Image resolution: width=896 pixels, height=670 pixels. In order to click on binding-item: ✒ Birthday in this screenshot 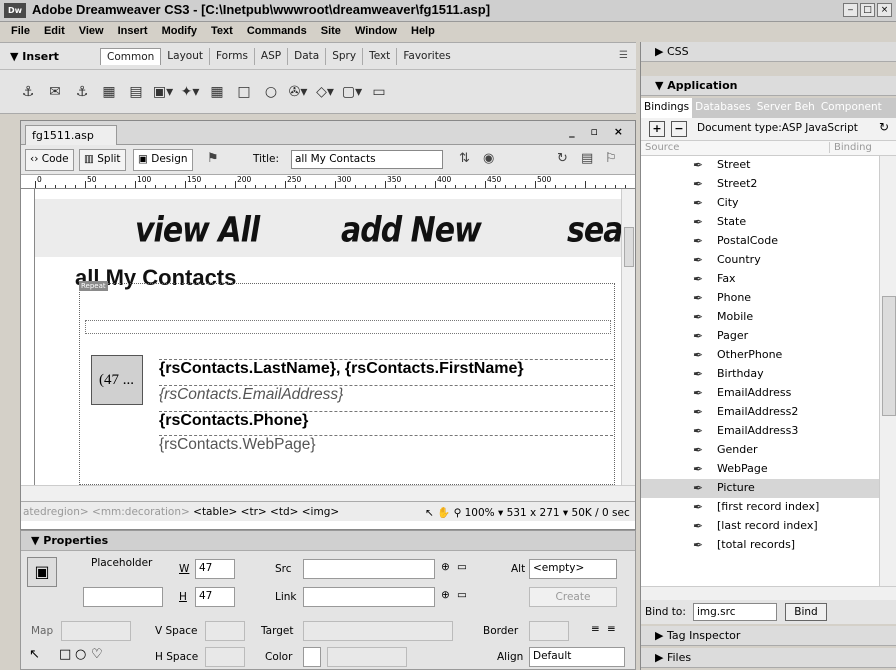, I will do `click(760, 374)`.